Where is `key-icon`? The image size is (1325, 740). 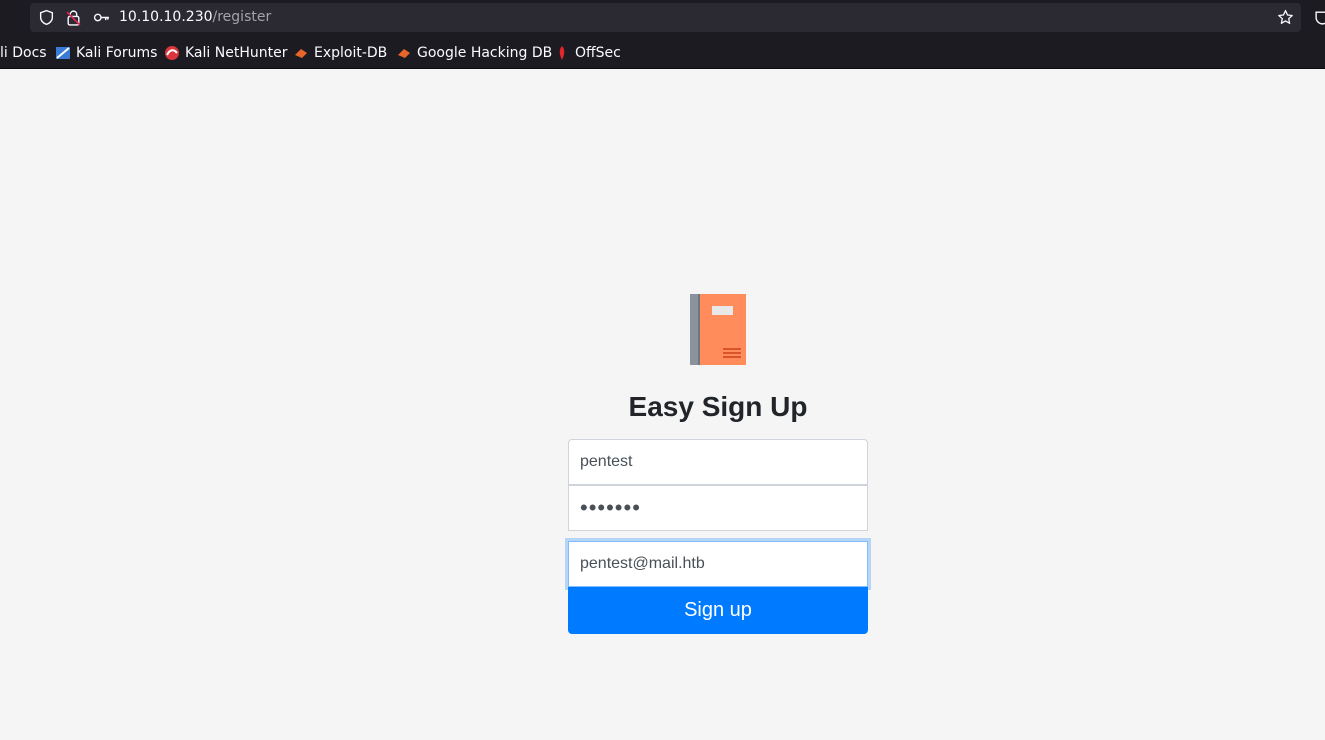
key-icon is located at coordinates (101, 17).